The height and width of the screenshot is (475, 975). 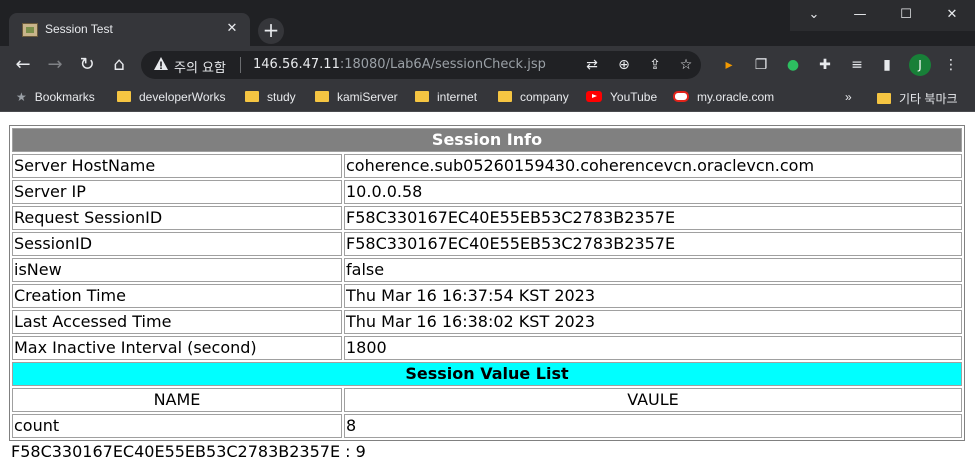 I want to click on extension-terminal-icon: ▸, so click(x=729, y=65).